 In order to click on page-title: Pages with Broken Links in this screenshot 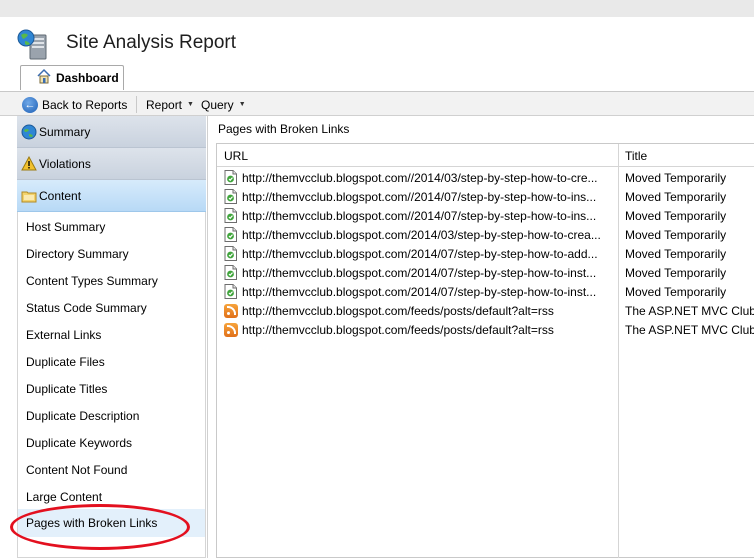, I will do `click(481, 128)`.